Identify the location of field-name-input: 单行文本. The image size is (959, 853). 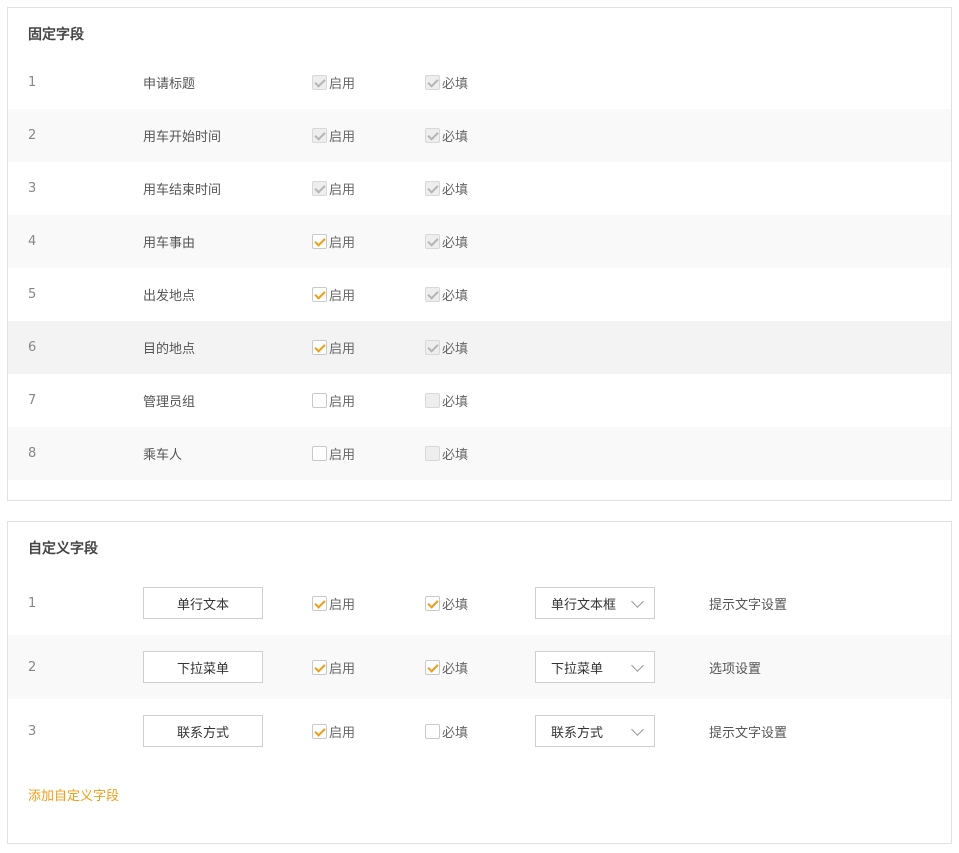
(203, 603).